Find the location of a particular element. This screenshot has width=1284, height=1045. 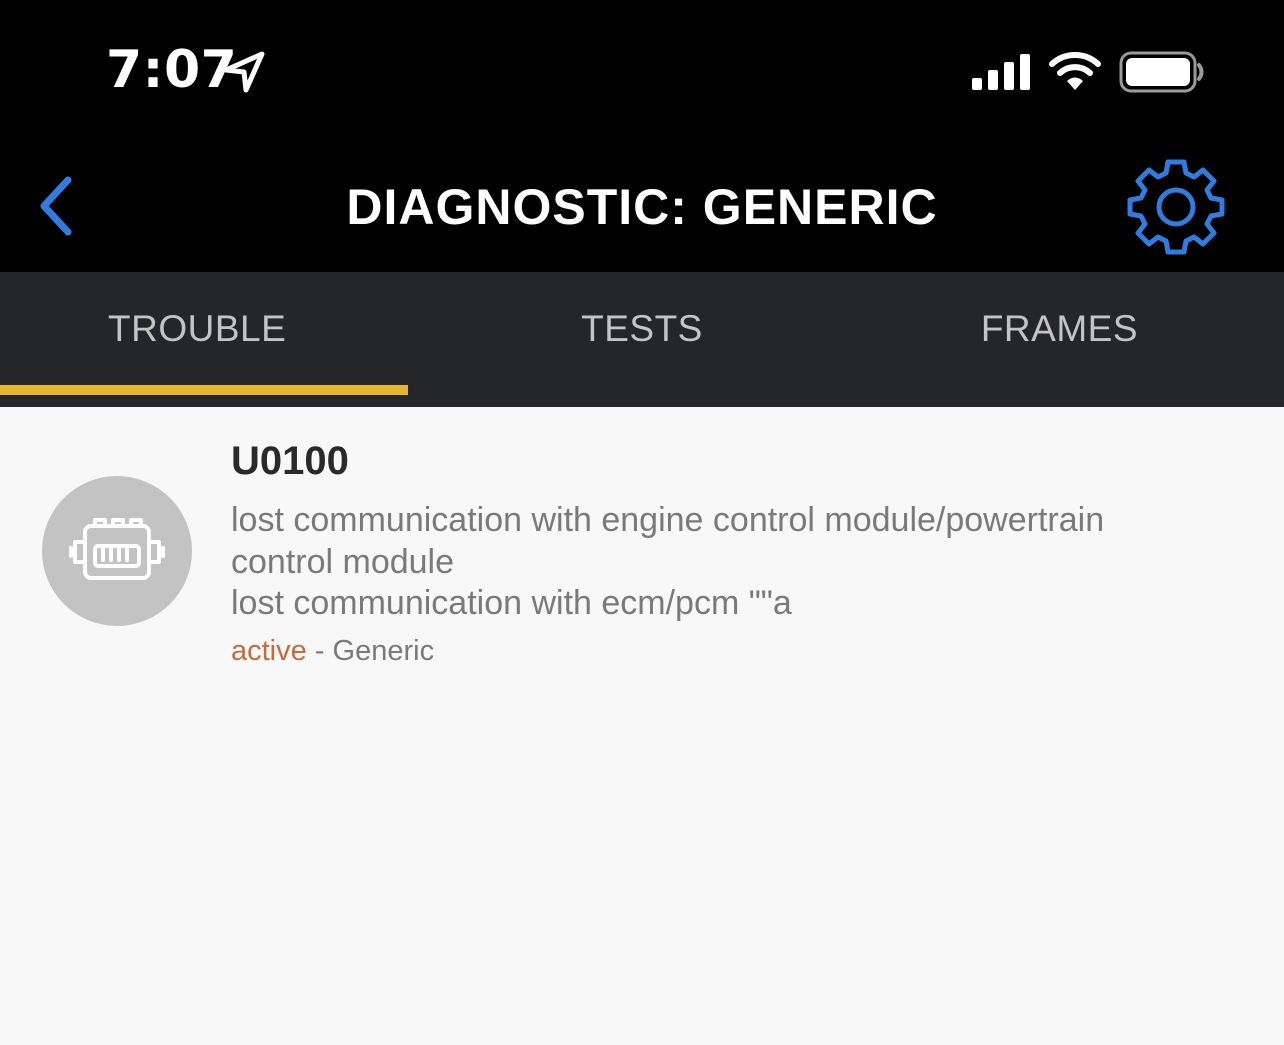

description-line: control module is located at coordinates (343, 561).